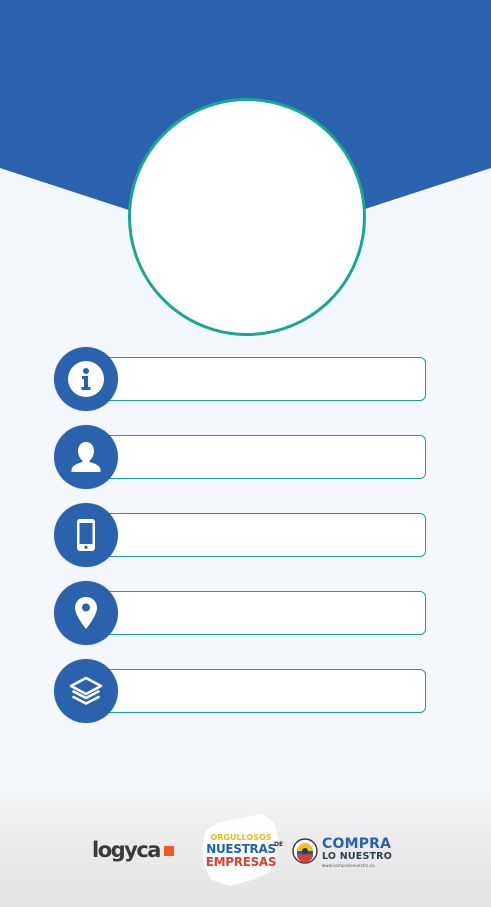 The height and width of the screenshot is (907, 491). Describe the element at coordinates (357, 856) in the screenshot. I see `compra-line2: LO NUESTRO` at that location.